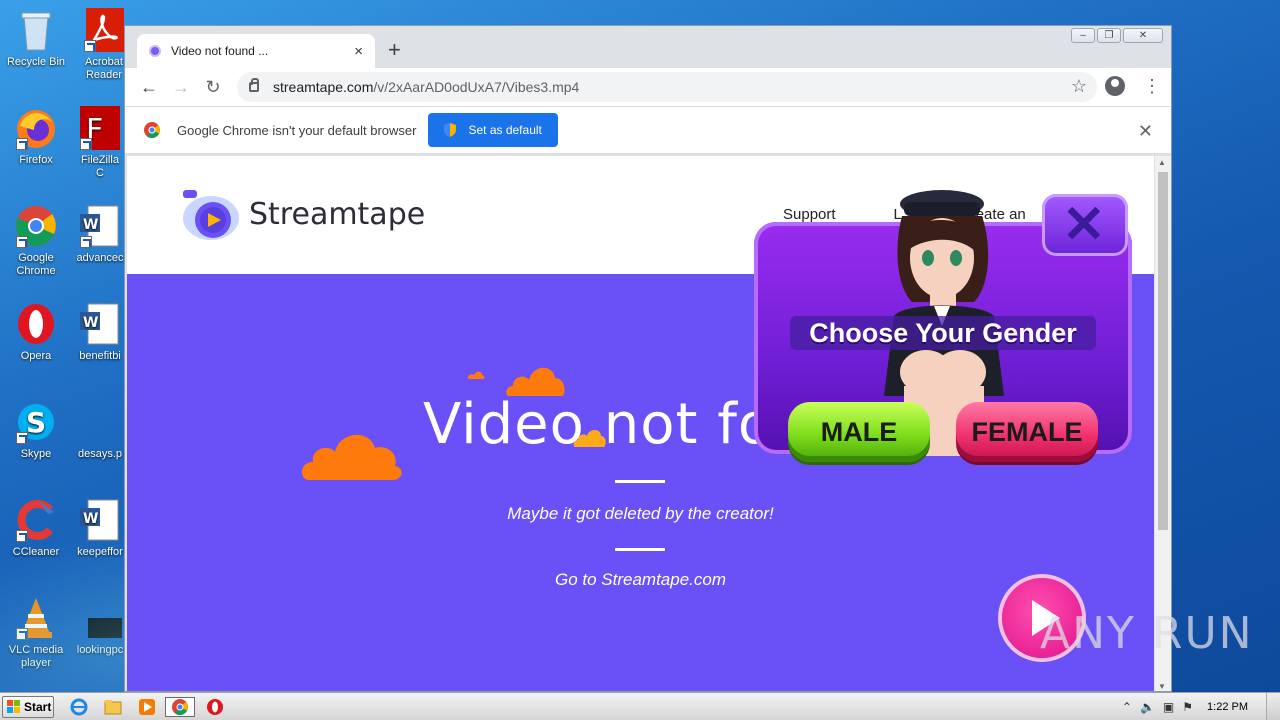 The width and height of the screenshot is (1280, 720). Describe the element at coordinates (616, 424) in the screenshot. I see `page-heading: Video not fou` at that location.